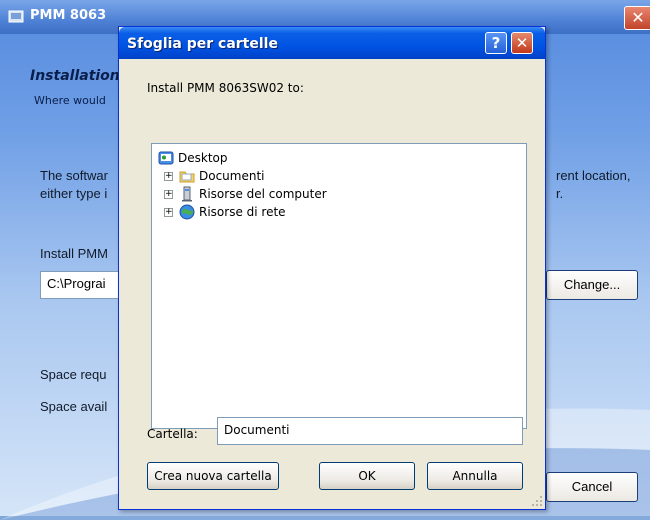  Describe the element at coordinates (332, 43) in the screenshot. I see `dialog-titlebar: Sfoglia per cartelle ? ✕` at that location.